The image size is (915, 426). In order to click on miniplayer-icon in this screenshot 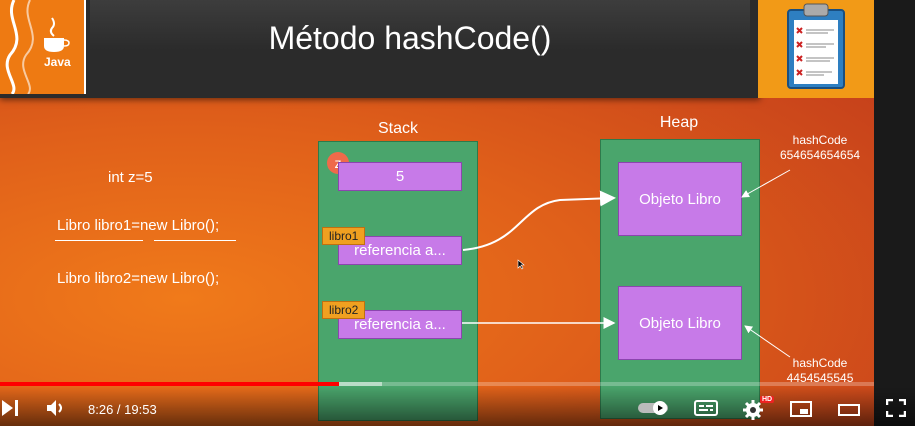, I will do `click(801, 411)`.